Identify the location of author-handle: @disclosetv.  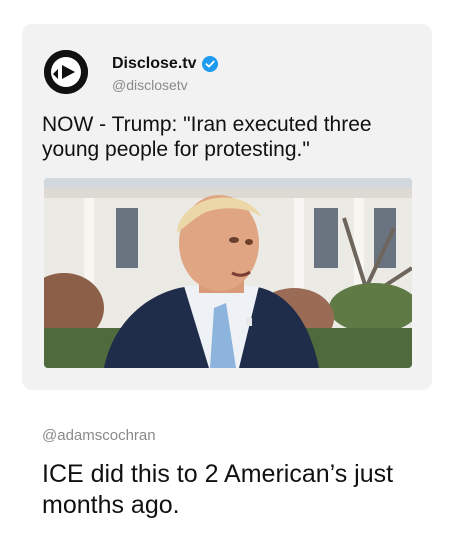
(150, 85).